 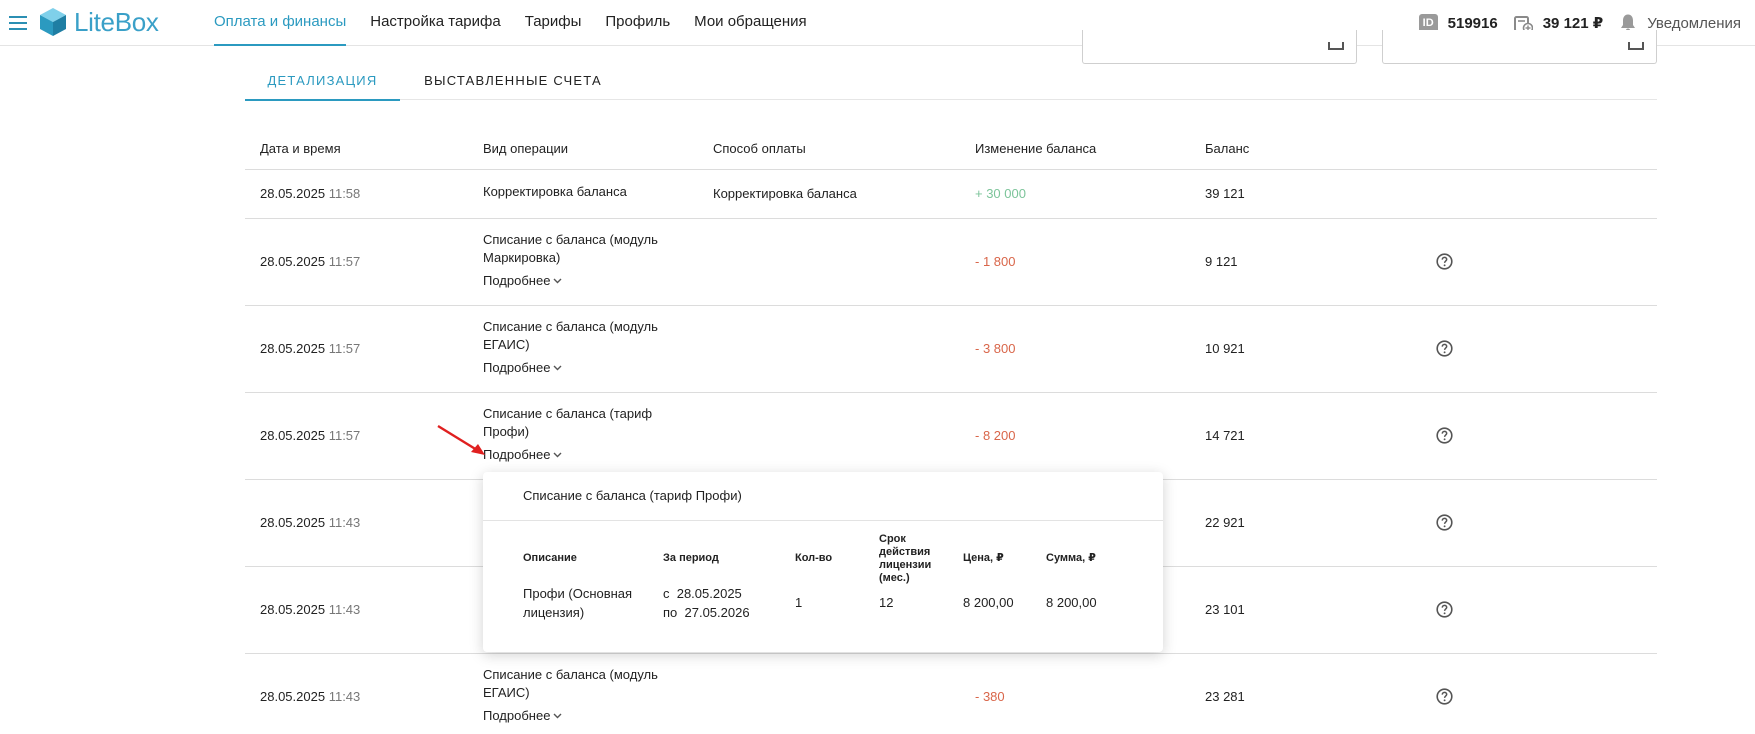 What do you see at coordinates (1519, 47) in the screenshot?
I see `date-to-input` at bounding box center [1519, 47].